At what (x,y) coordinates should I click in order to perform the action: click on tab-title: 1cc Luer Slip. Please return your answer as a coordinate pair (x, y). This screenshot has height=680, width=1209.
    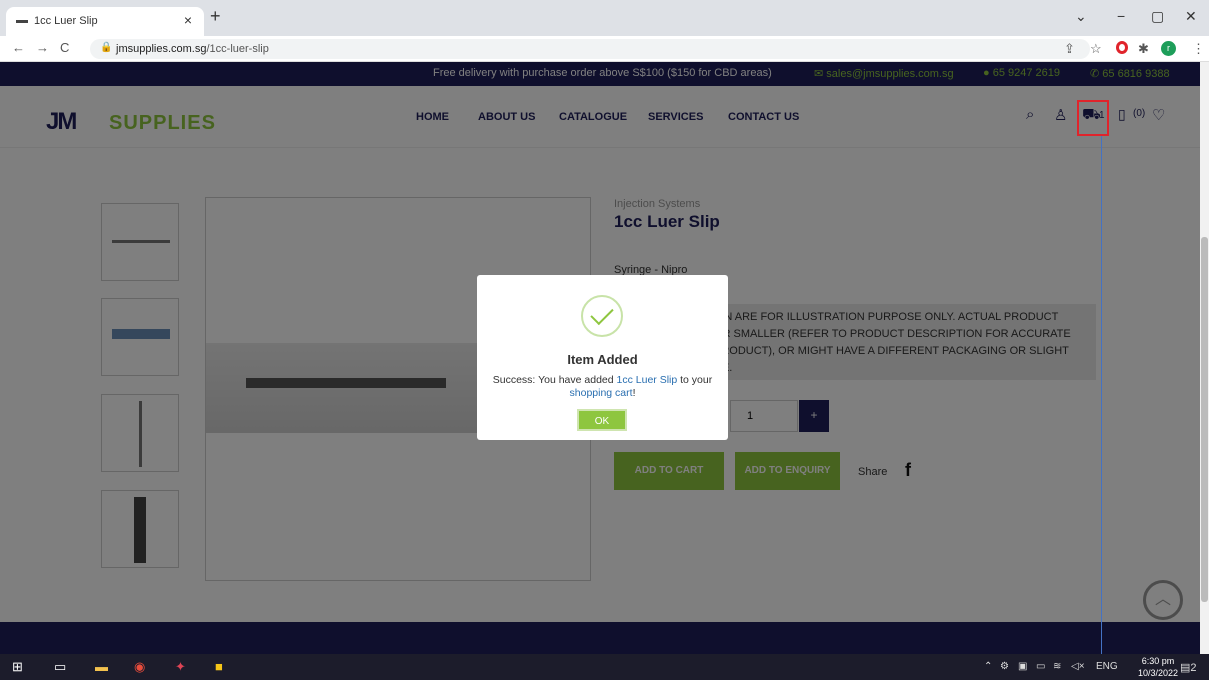
    Looking at the image, I should click on (66, 21).